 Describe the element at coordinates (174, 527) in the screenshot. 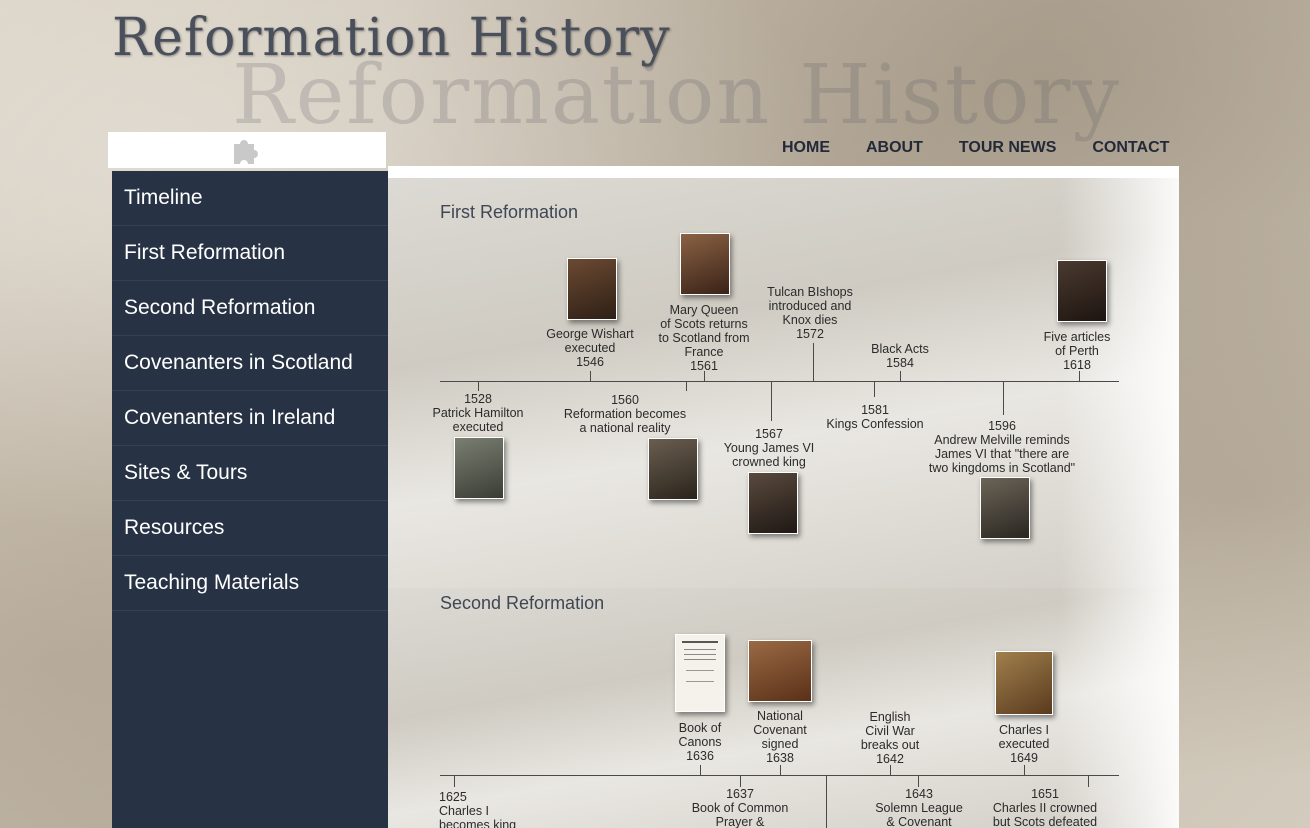

I see `sidebar-item-label: Resources` at that location.